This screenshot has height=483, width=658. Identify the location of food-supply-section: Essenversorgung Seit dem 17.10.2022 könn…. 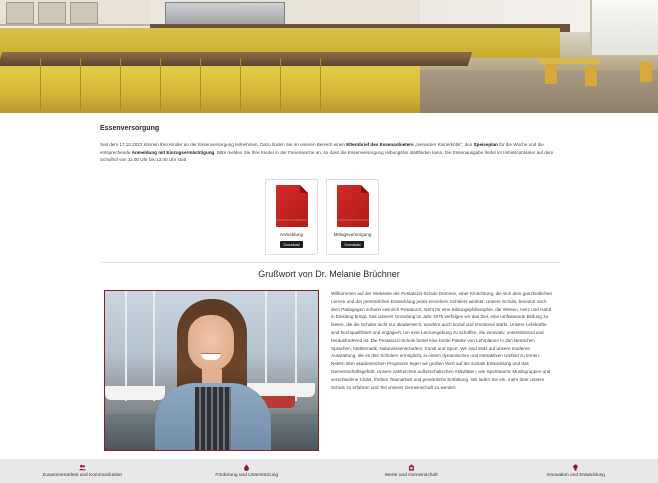
(330, 144).